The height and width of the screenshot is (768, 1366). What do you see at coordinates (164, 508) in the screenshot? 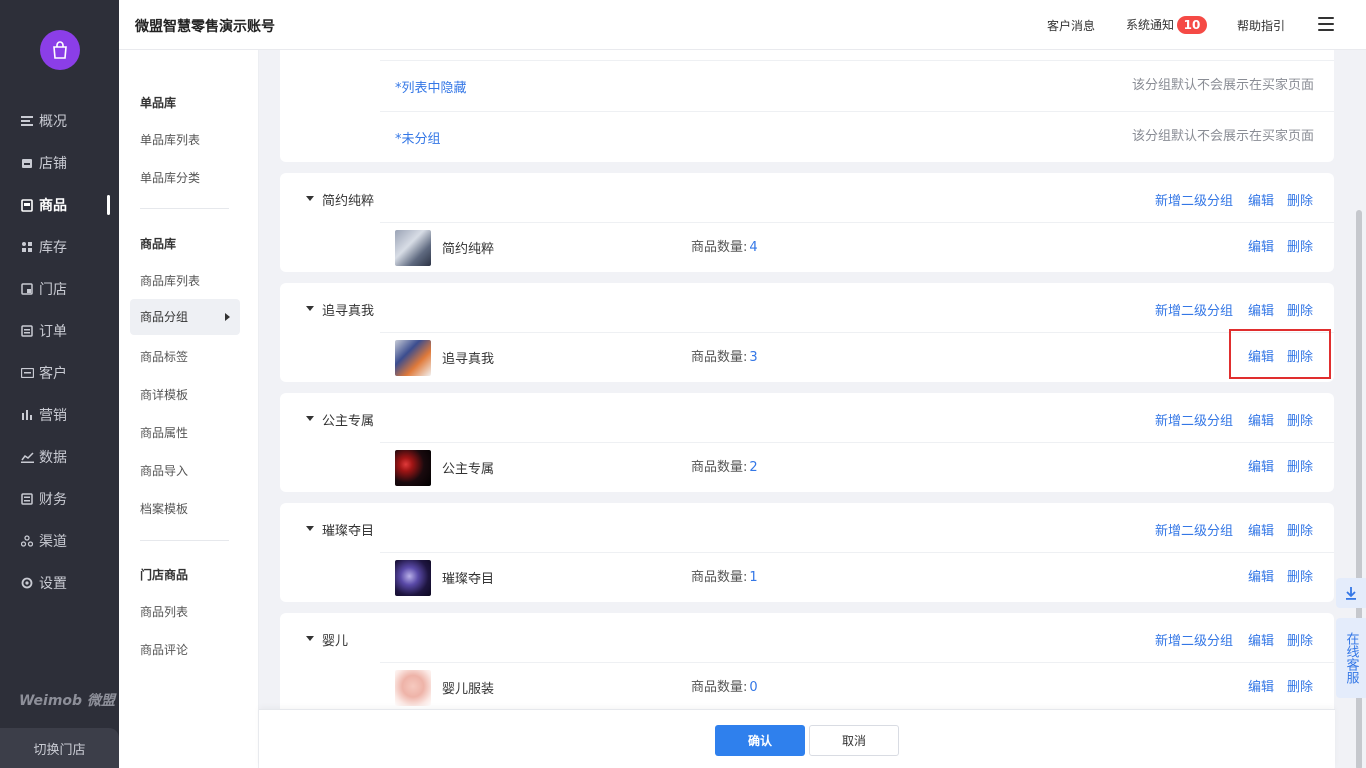
I see `subnav-item-archive-template: 档案模板` at bounding box center [164, 508].